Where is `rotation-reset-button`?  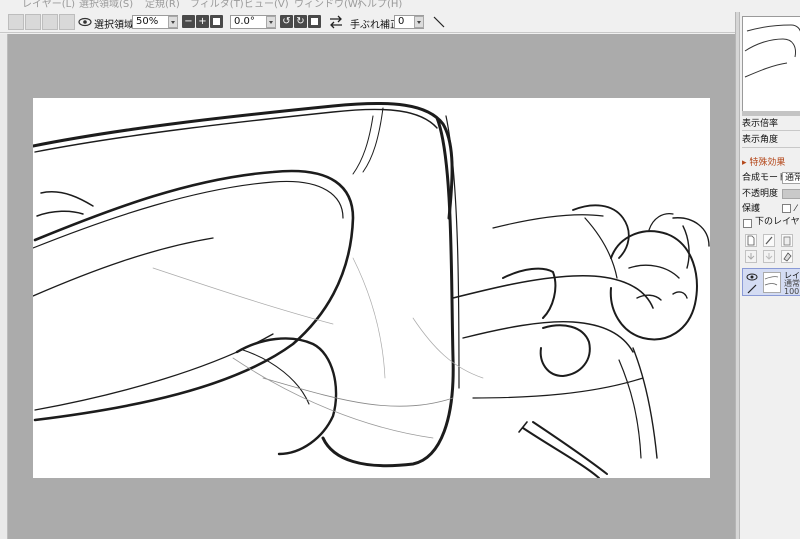 rotation-reset-button is located at coordinates (314, 21).